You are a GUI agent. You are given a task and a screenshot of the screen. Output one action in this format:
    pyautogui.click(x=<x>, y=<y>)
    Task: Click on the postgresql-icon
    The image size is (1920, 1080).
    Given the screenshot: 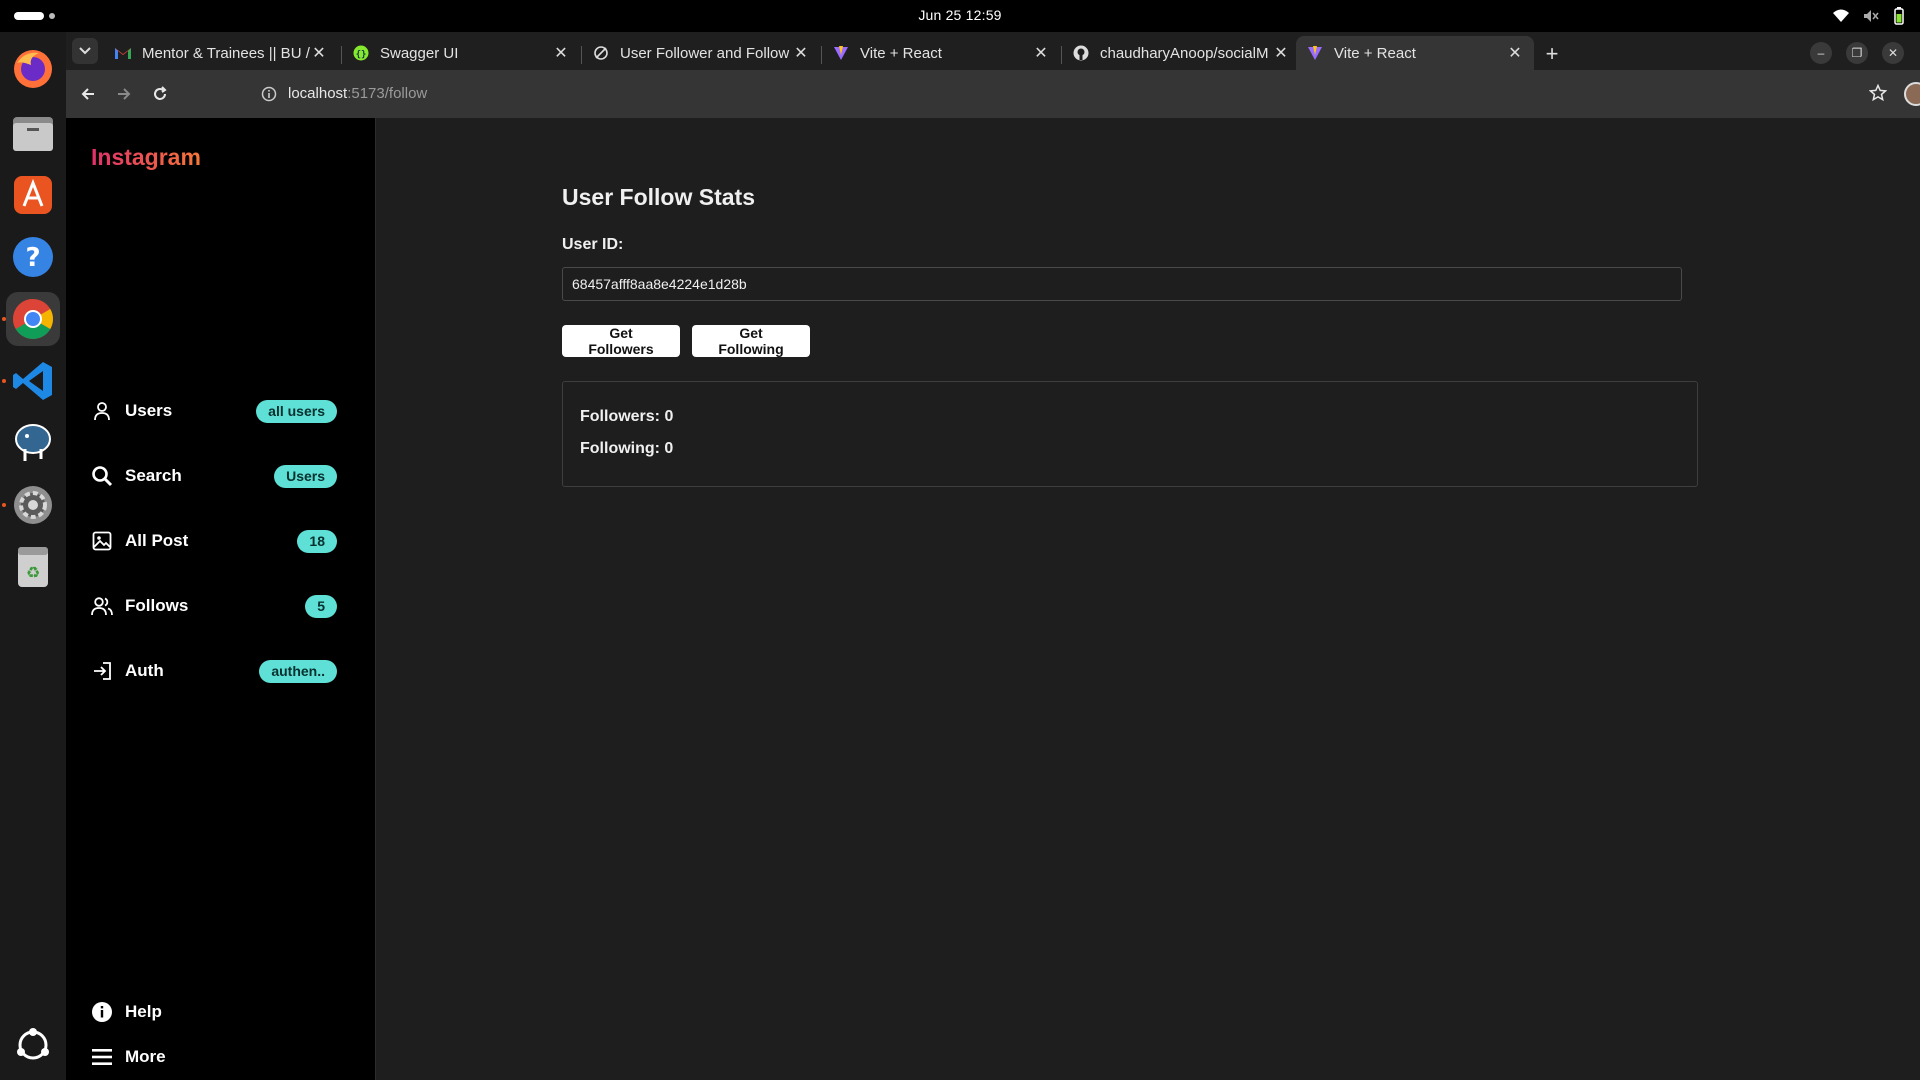 What is the action you would take?
    pyautogui.click(x=33, y=443)
    